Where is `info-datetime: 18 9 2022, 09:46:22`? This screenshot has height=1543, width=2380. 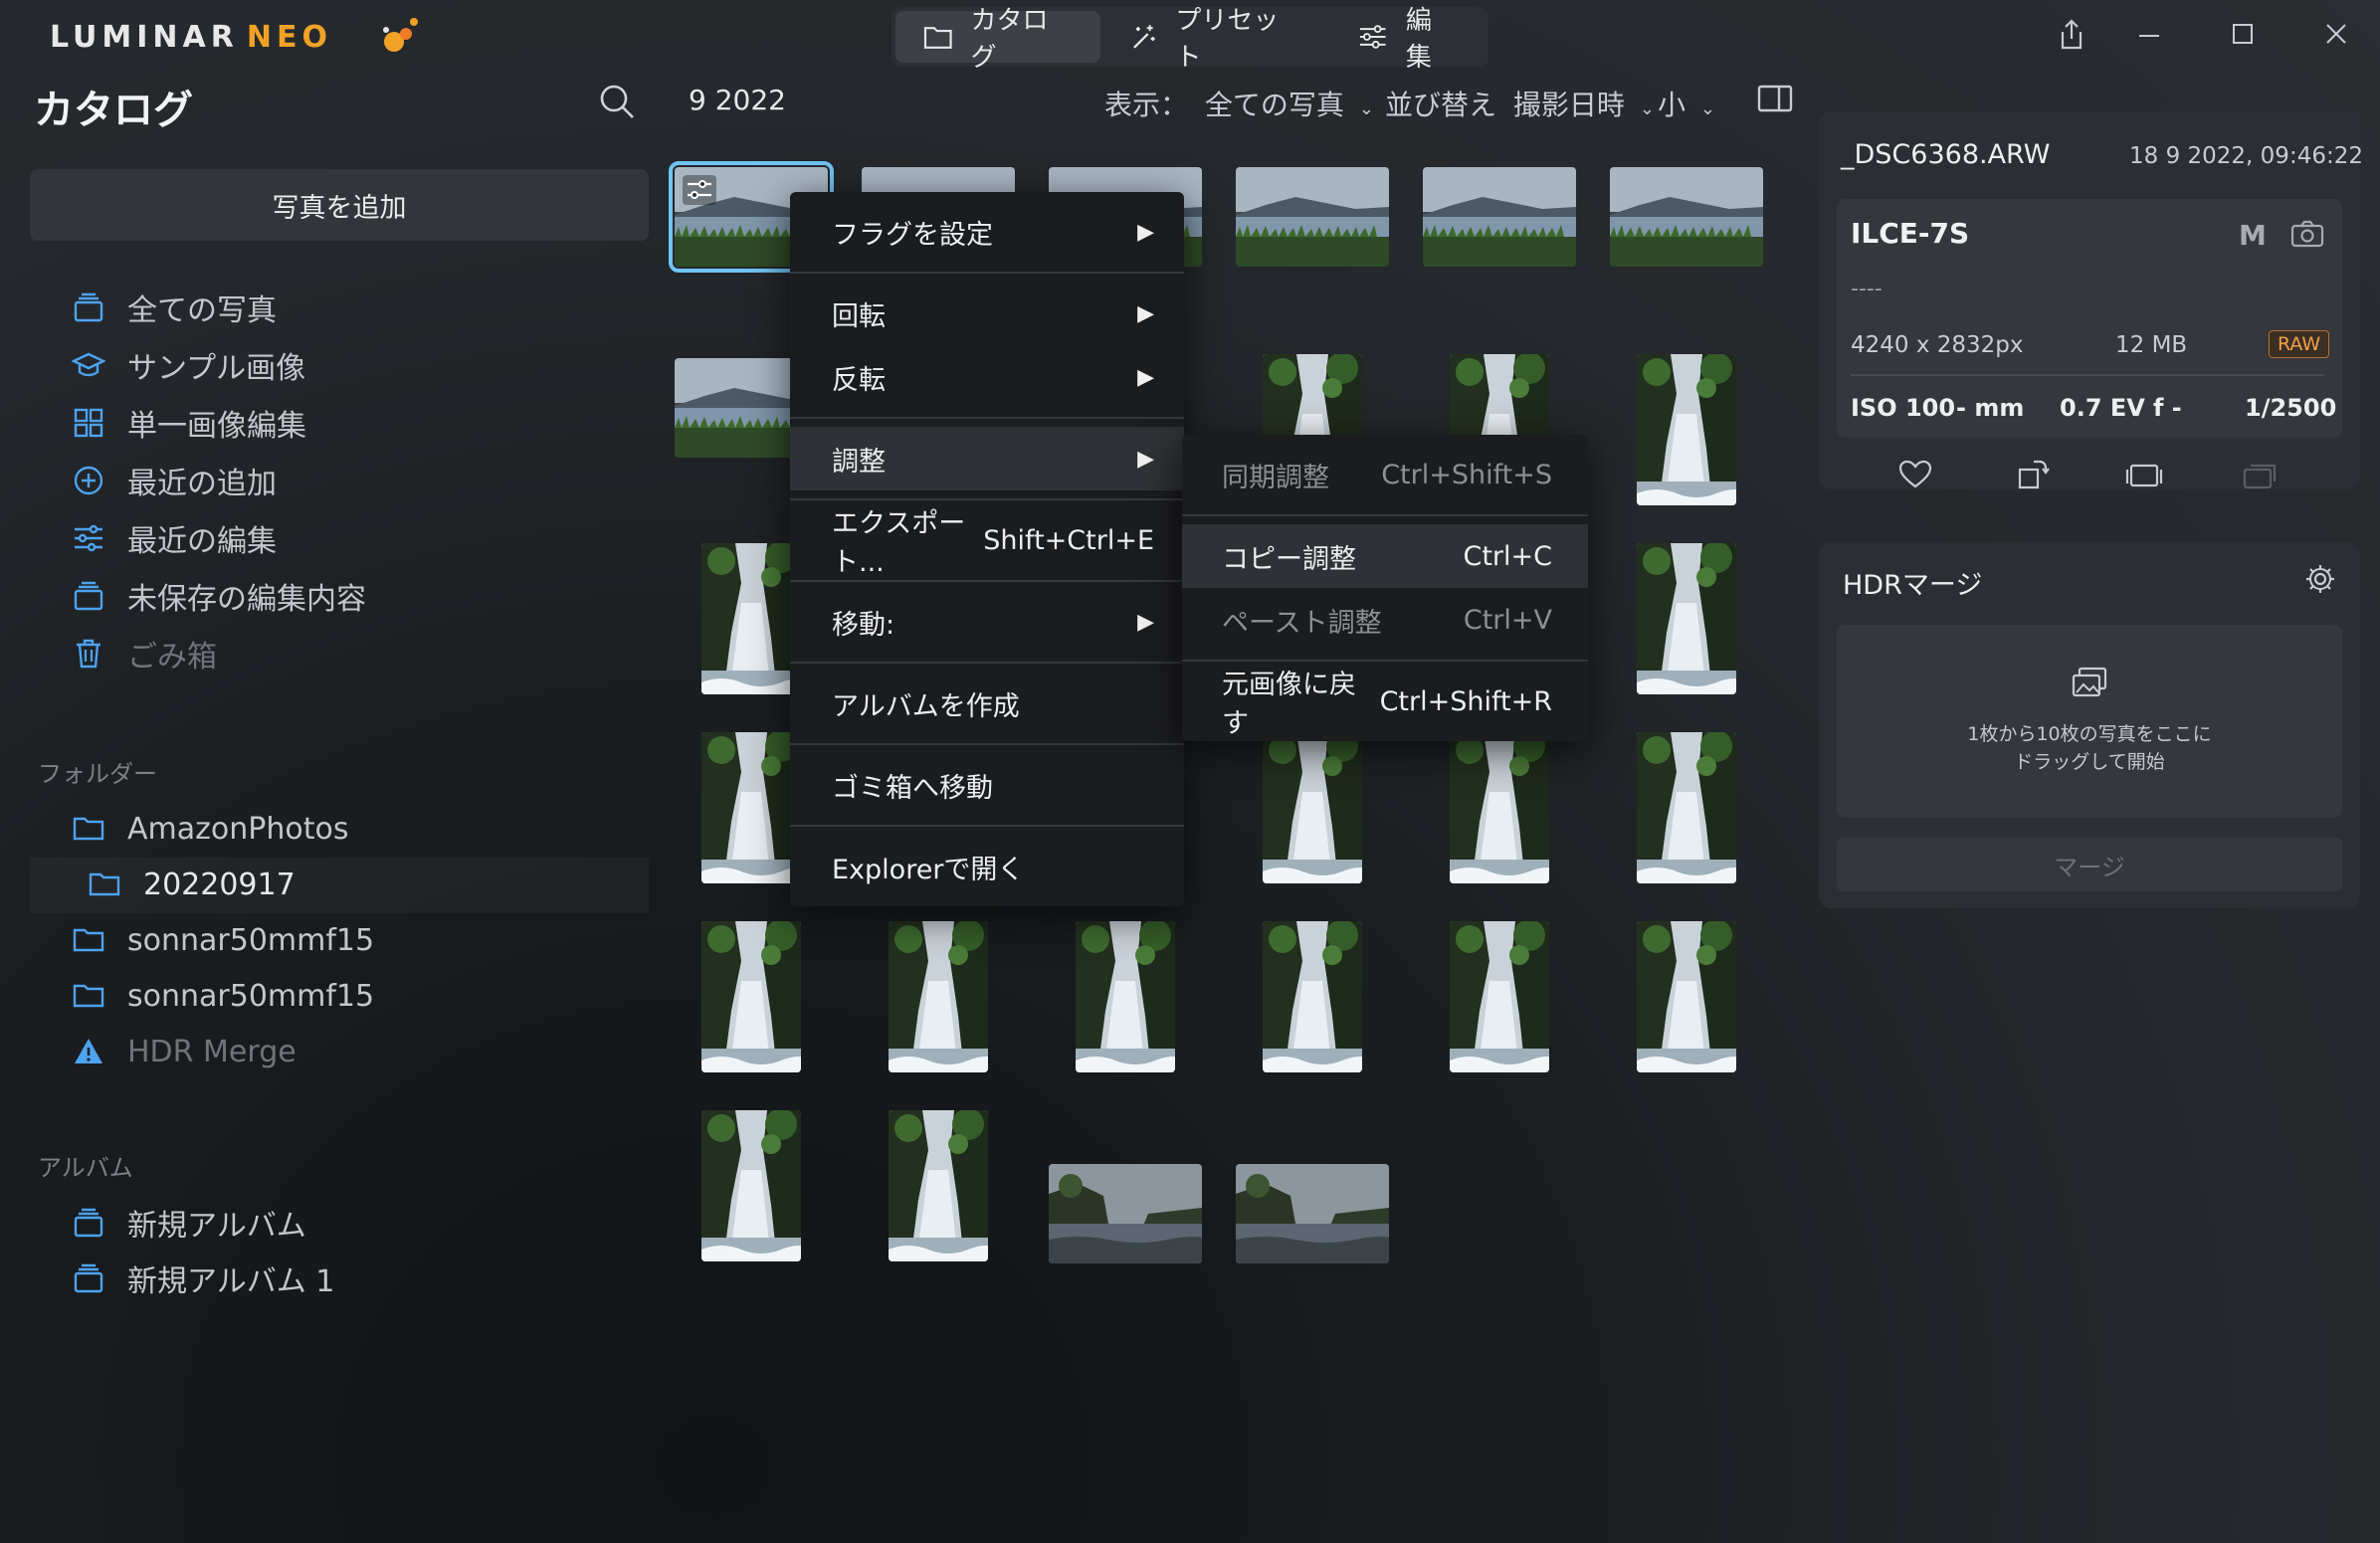 info-datetime: 18 9 2022, 09:46:22 is located at coordinates (2246, 156).